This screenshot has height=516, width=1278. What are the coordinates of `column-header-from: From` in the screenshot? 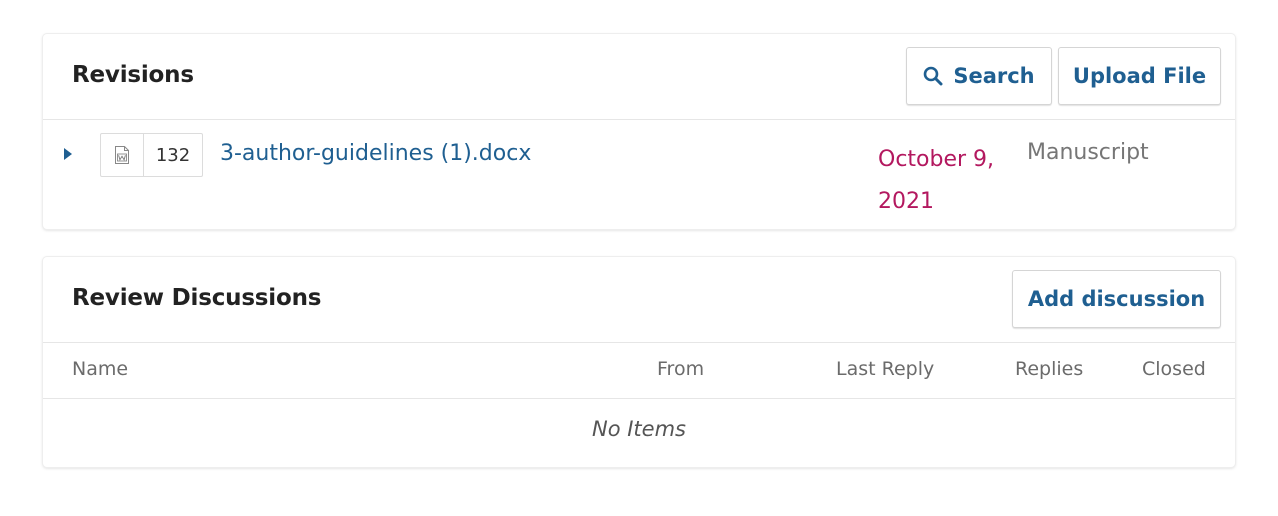 It's located at (681, 369).